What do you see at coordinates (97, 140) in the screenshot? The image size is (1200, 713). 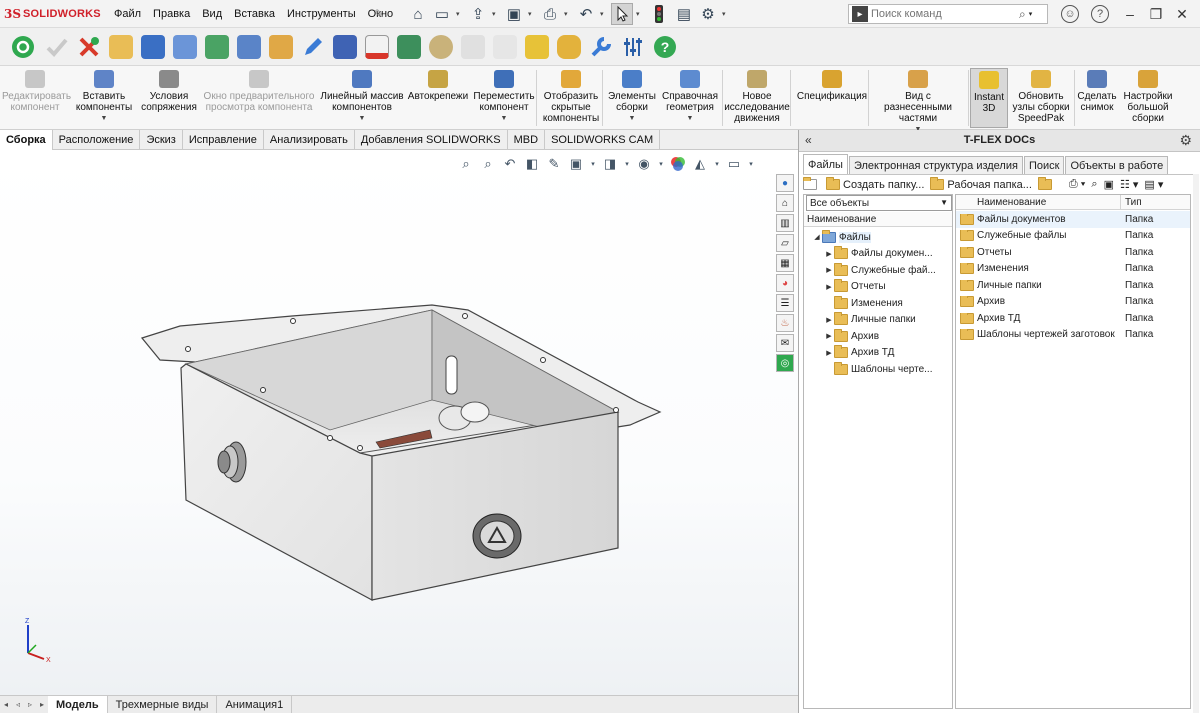 I see `tab-layout: Расположение` at bounding box center [97, 140].